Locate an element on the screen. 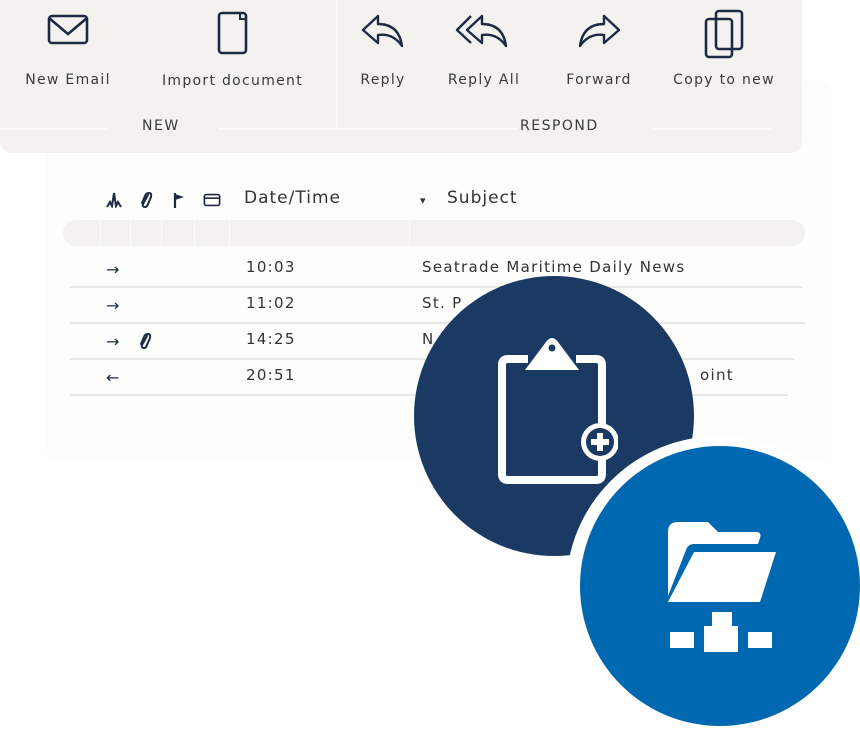  copy-icon is located at coordinates (724, 36).